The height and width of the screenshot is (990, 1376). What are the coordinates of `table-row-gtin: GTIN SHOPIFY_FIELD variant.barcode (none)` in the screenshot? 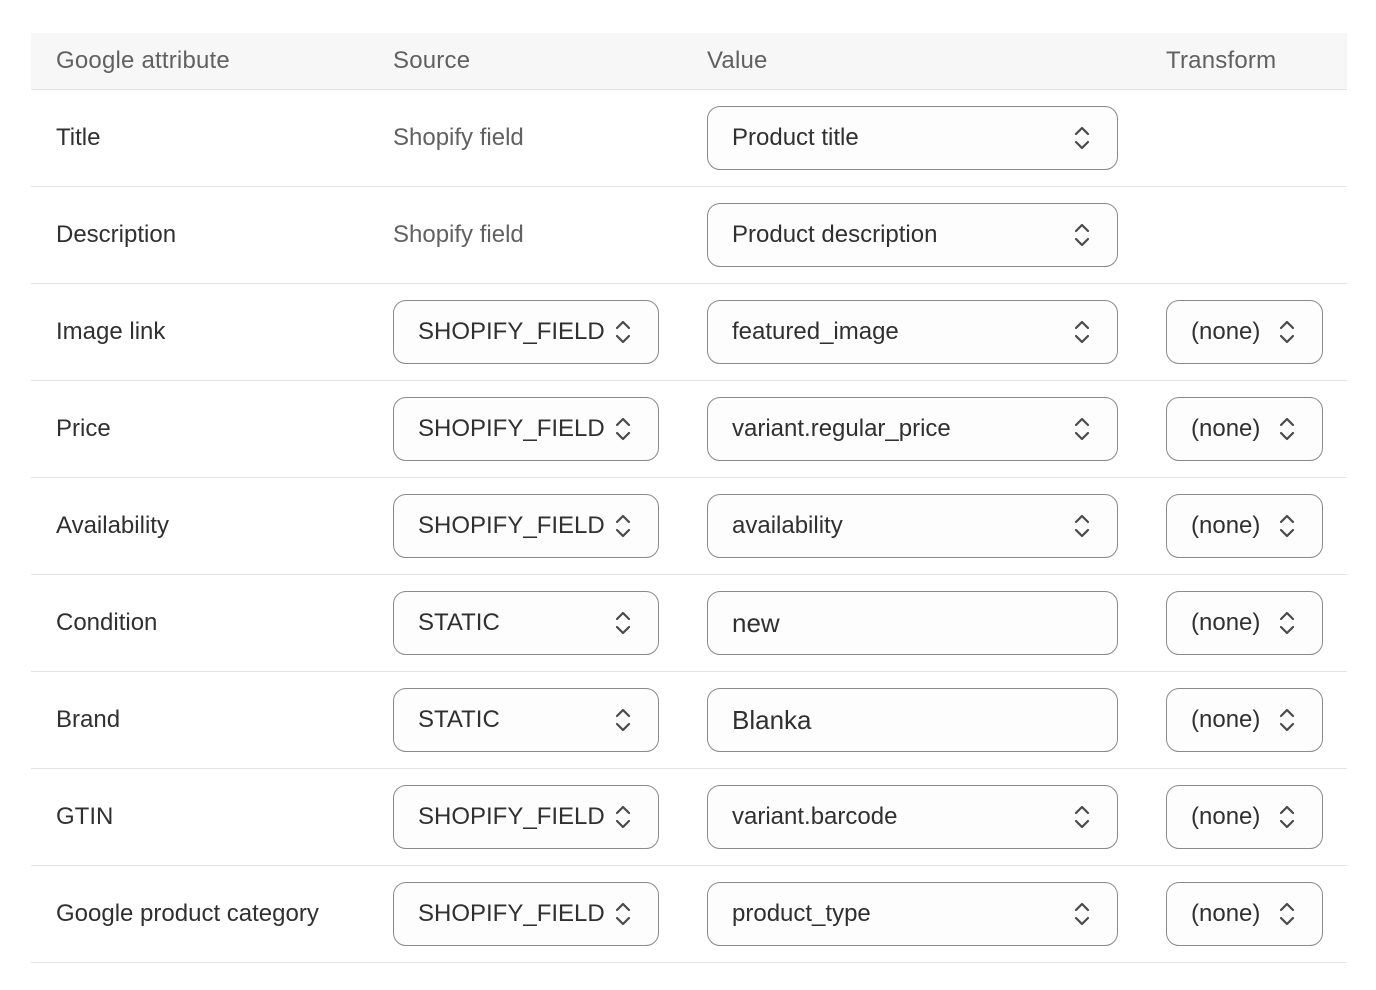 It's located at (689, 817).